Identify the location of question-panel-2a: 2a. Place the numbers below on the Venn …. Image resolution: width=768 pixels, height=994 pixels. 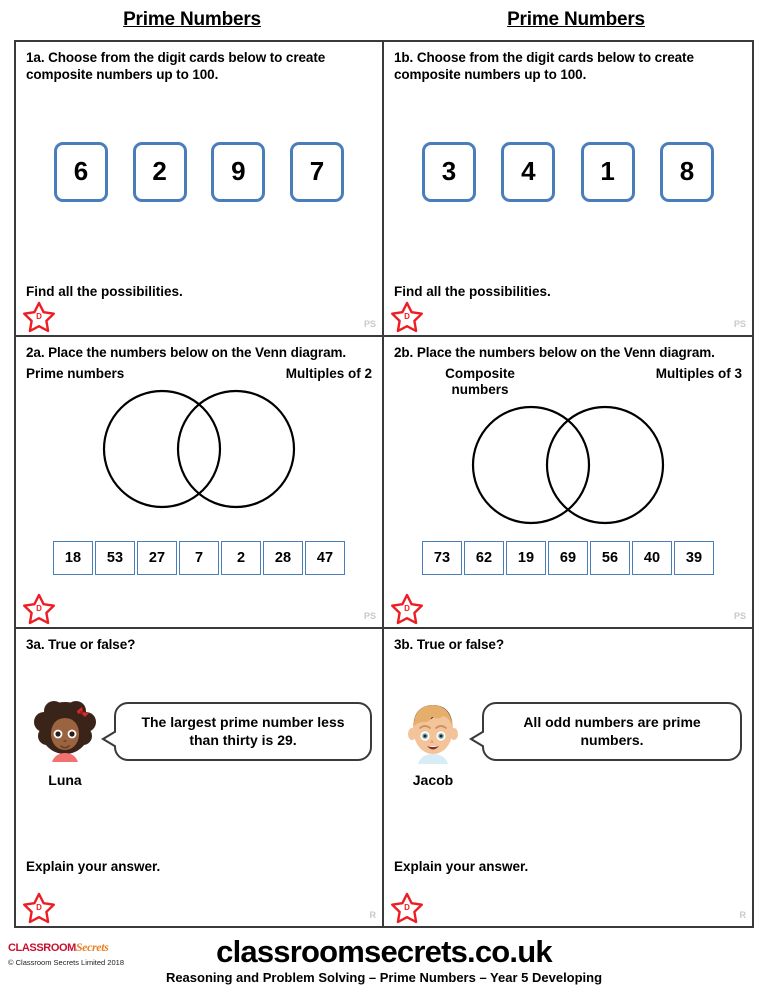
(200, 482).